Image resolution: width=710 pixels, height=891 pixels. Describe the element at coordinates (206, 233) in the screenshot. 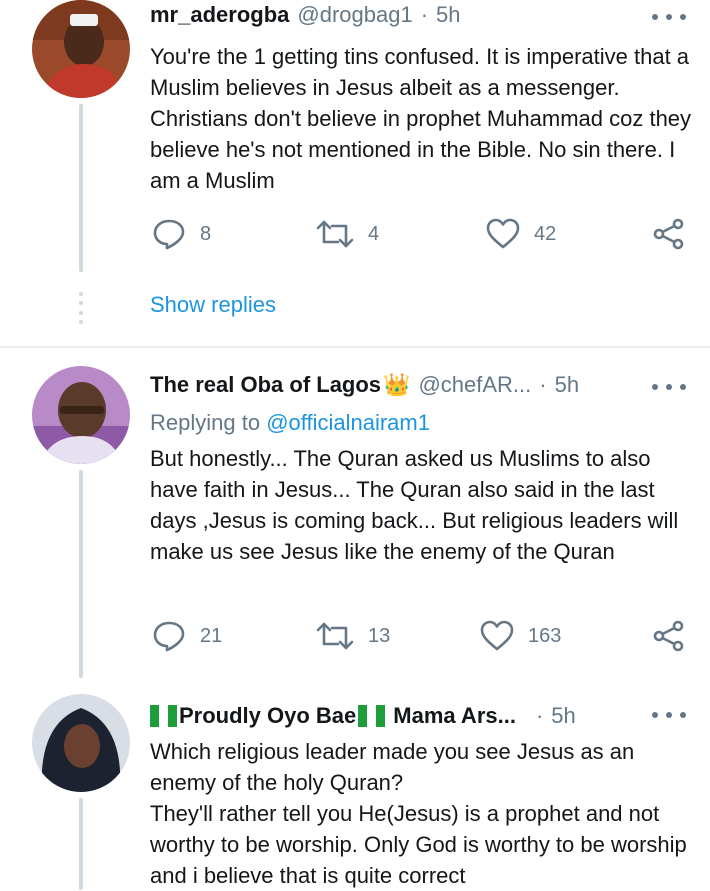

I see `reply-count: 8` at that location.